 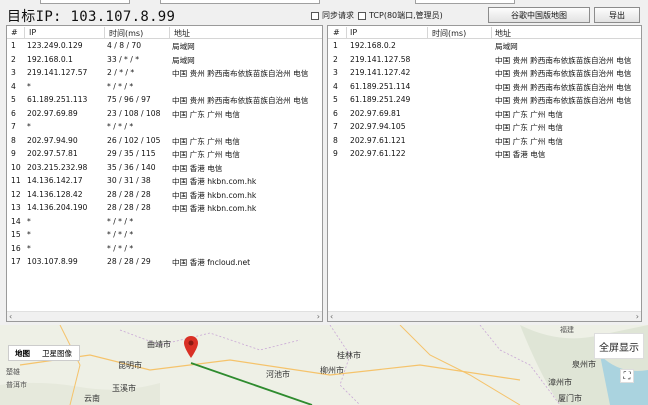 I want to click on hop-number: 4, so click(x=13, y=86).